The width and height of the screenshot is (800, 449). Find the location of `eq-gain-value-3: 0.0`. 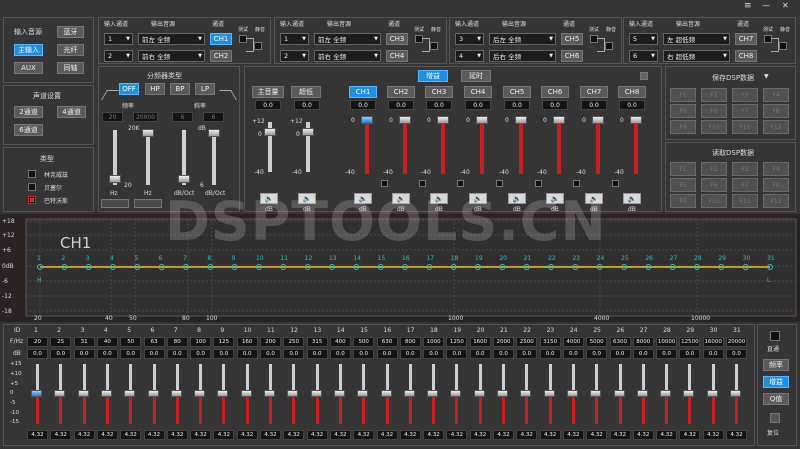

eq-gain-value-3: 0.0 is located at coordinates (84, 354).